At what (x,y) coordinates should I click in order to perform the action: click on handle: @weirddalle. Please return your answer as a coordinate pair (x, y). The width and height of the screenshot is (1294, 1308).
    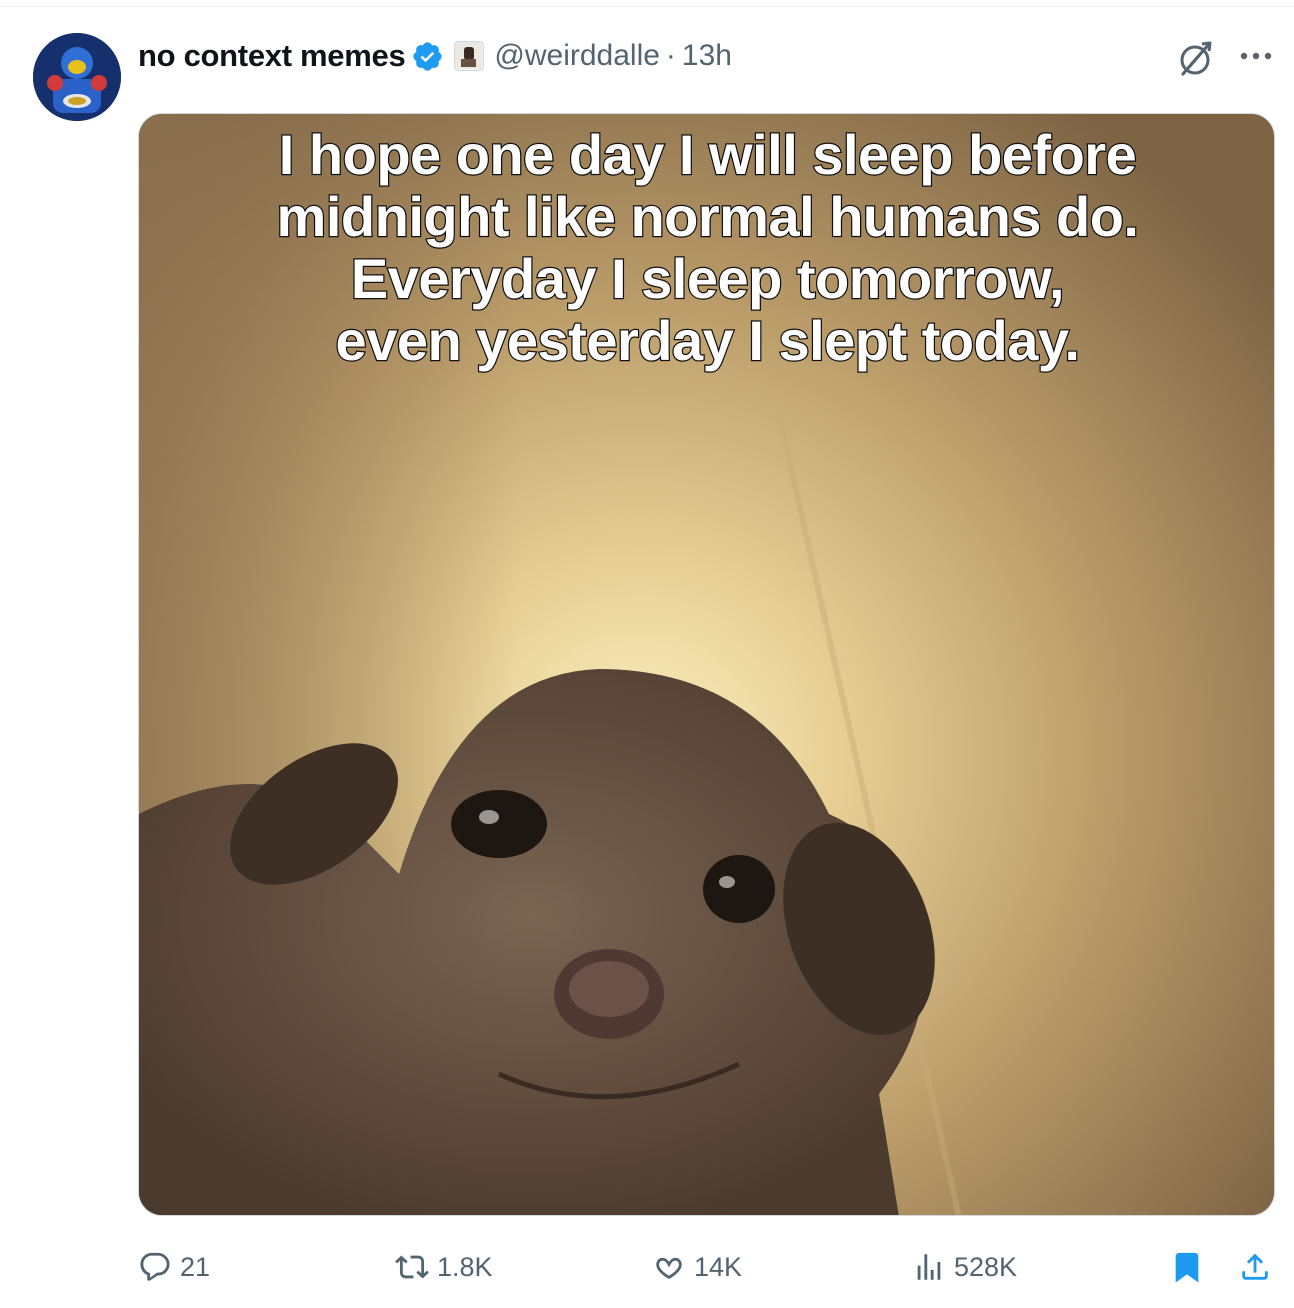
    Looking at the image, I should click on (577, 56).